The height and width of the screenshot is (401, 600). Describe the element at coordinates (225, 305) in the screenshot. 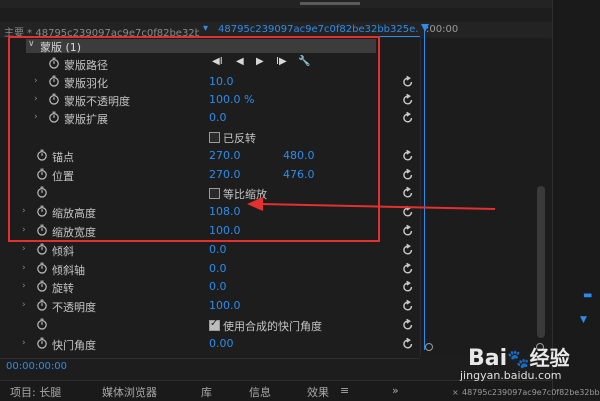

I see `opacity-value: 100.0` at that location.